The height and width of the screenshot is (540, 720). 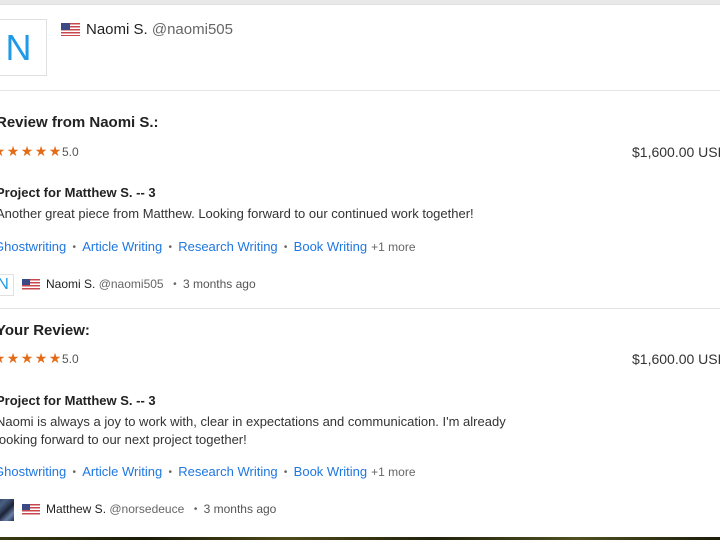 What do you see at coordinates (7, 285) in the screenshot?
I see `author-avatar: N` at bounding box center [7, 285].